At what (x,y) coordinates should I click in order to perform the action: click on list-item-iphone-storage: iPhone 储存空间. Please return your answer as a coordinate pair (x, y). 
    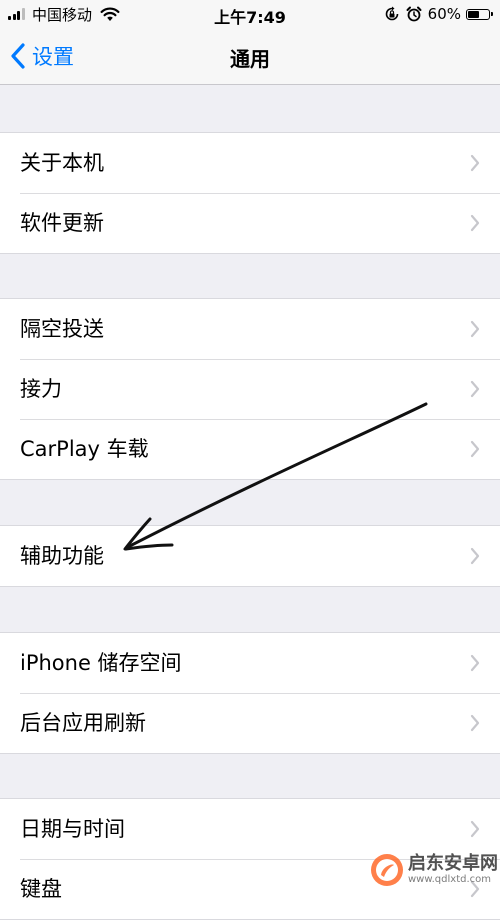
    Looking at the image, I should click on (250, 663).